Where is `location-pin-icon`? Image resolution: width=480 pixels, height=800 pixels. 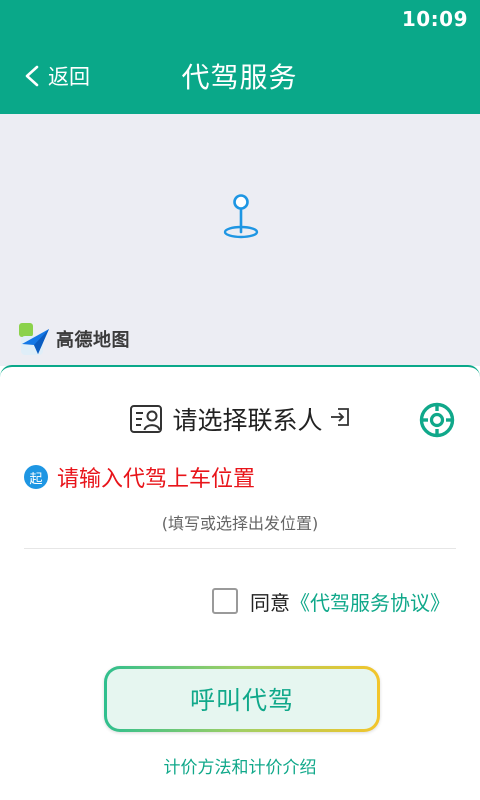
location-pin-icon is located at coordinates (241, 216).